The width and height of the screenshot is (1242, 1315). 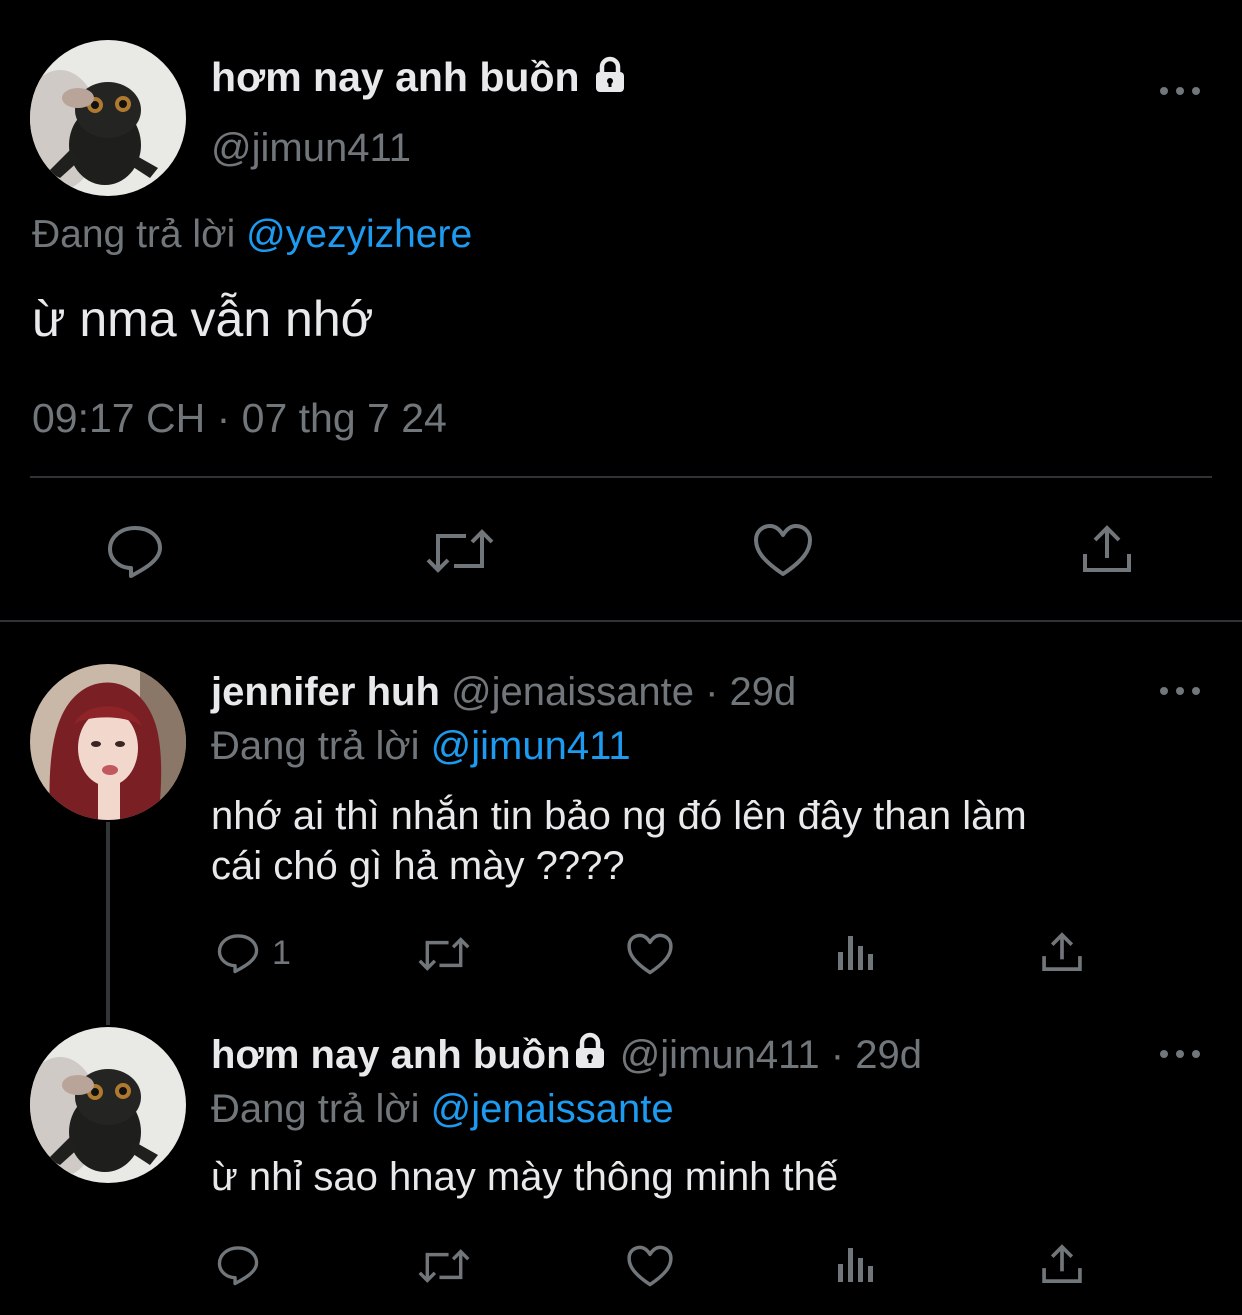 What do you see at coordinates (418, 866) in the screenshot?
I see `reply-text-line2: cái chó gì hả mày ????` at bounding box center [418, 866].